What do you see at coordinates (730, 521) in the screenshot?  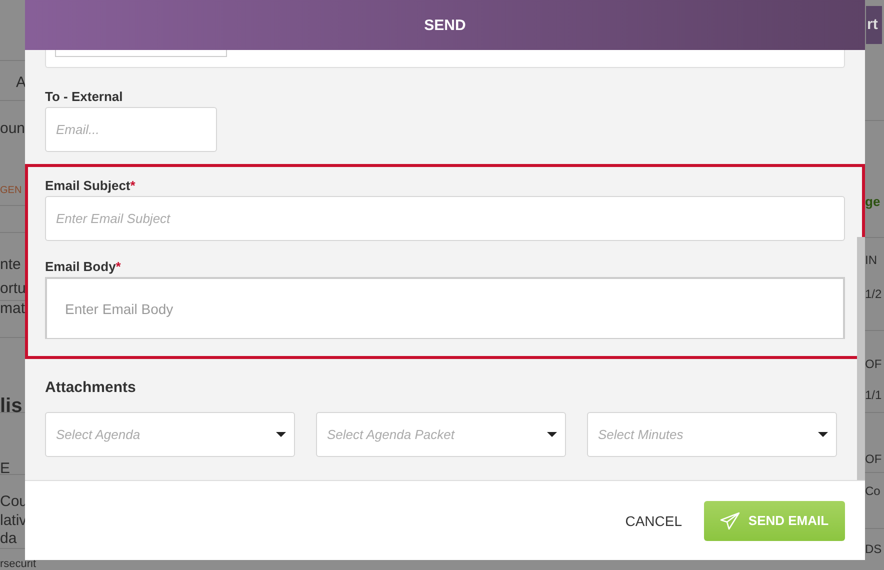 I see `paper-plane-icon` at bounding box center [730, 521].